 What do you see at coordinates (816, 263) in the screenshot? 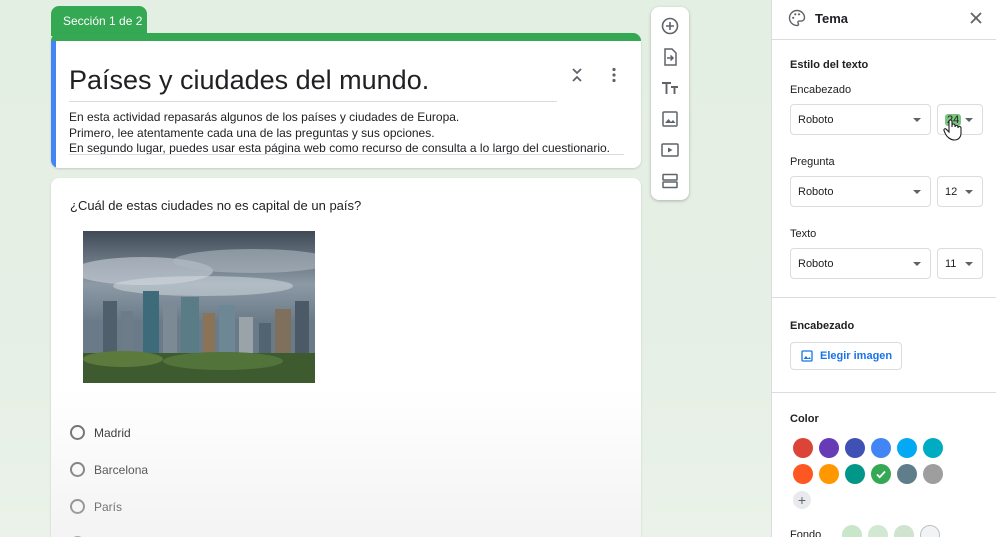
I see `text-font-value: Roboto` at bounding box center [816, 263].